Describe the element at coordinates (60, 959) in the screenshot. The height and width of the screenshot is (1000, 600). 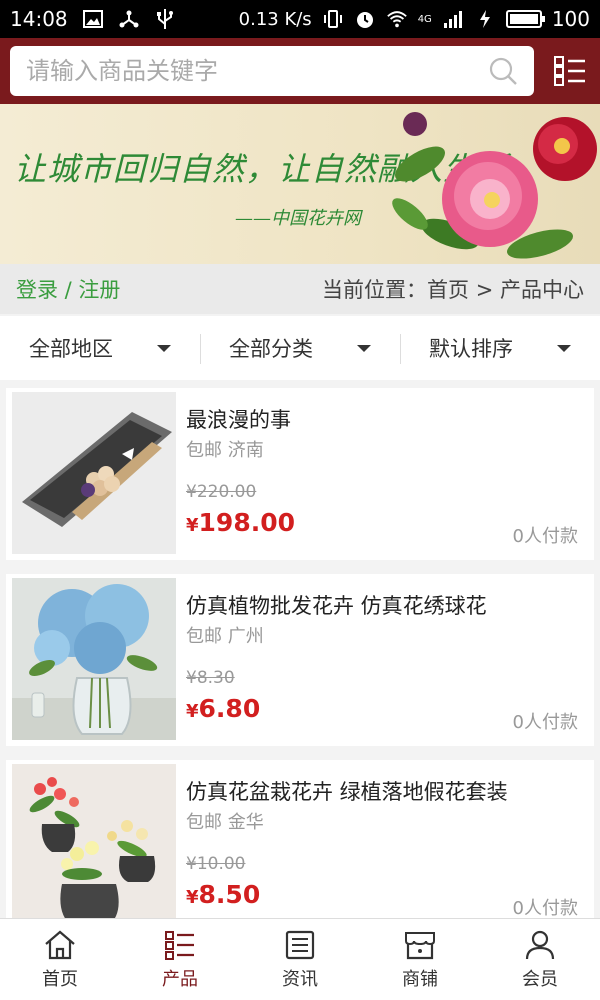
I see `tab-home: 首页` at that location.